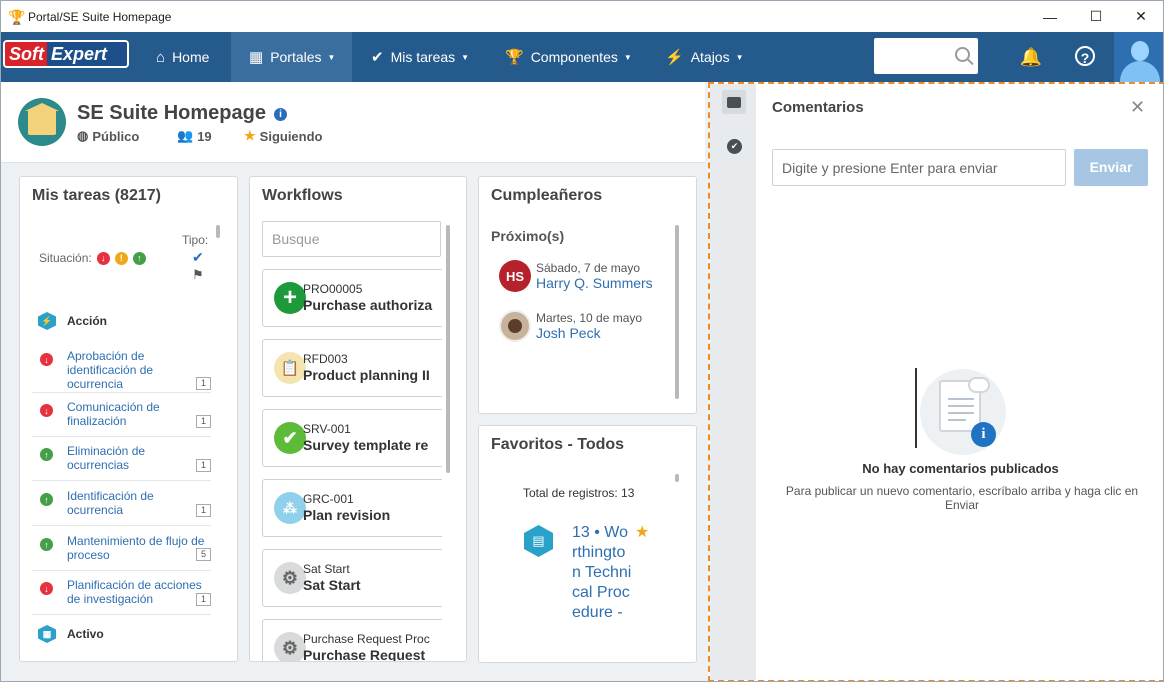 This screenshot has height=682, width=1164. What do you see at coordinates (72, 321) in the screenshot?
I see `section-accion: ⚡ Acción` at bounding box center [72, 321].